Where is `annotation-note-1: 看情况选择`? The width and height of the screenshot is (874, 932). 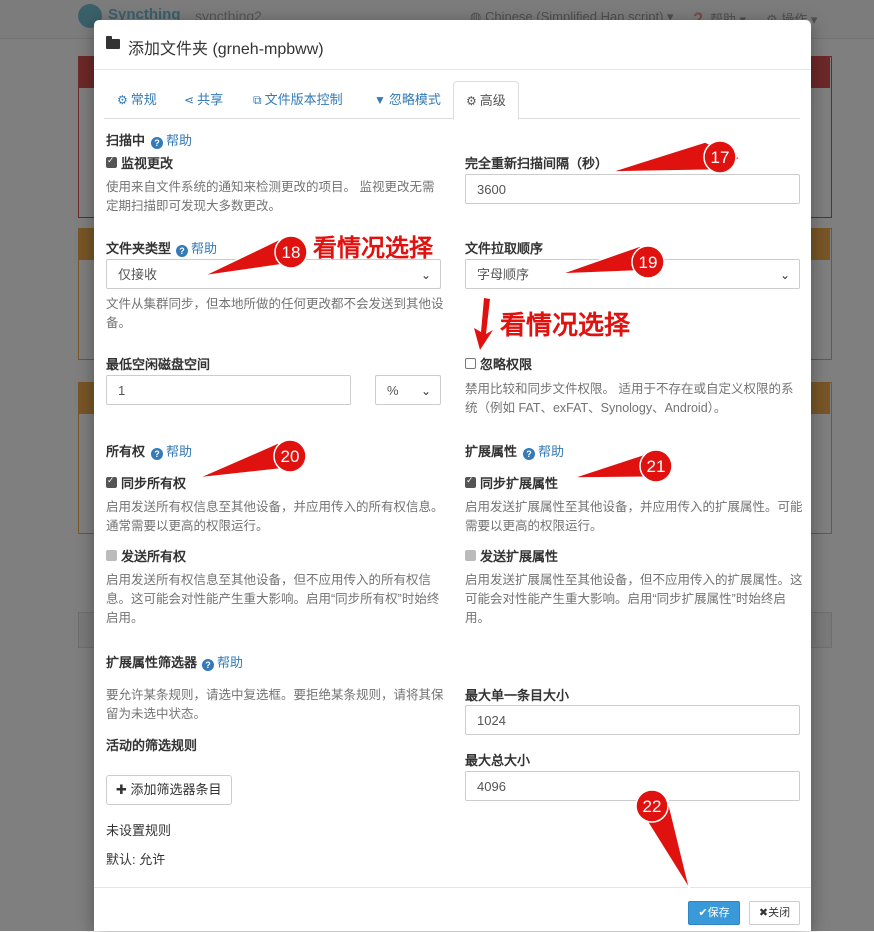
annotation-note-1: 看情况选择 is located at coordinates (373, 248).